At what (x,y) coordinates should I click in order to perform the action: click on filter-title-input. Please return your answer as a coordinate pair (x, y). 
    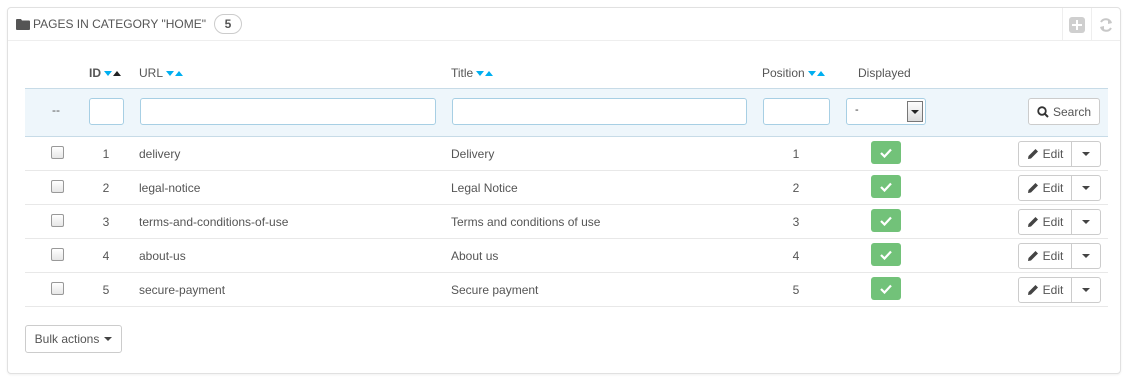
    Looking at the image, I should click on (599, 111).